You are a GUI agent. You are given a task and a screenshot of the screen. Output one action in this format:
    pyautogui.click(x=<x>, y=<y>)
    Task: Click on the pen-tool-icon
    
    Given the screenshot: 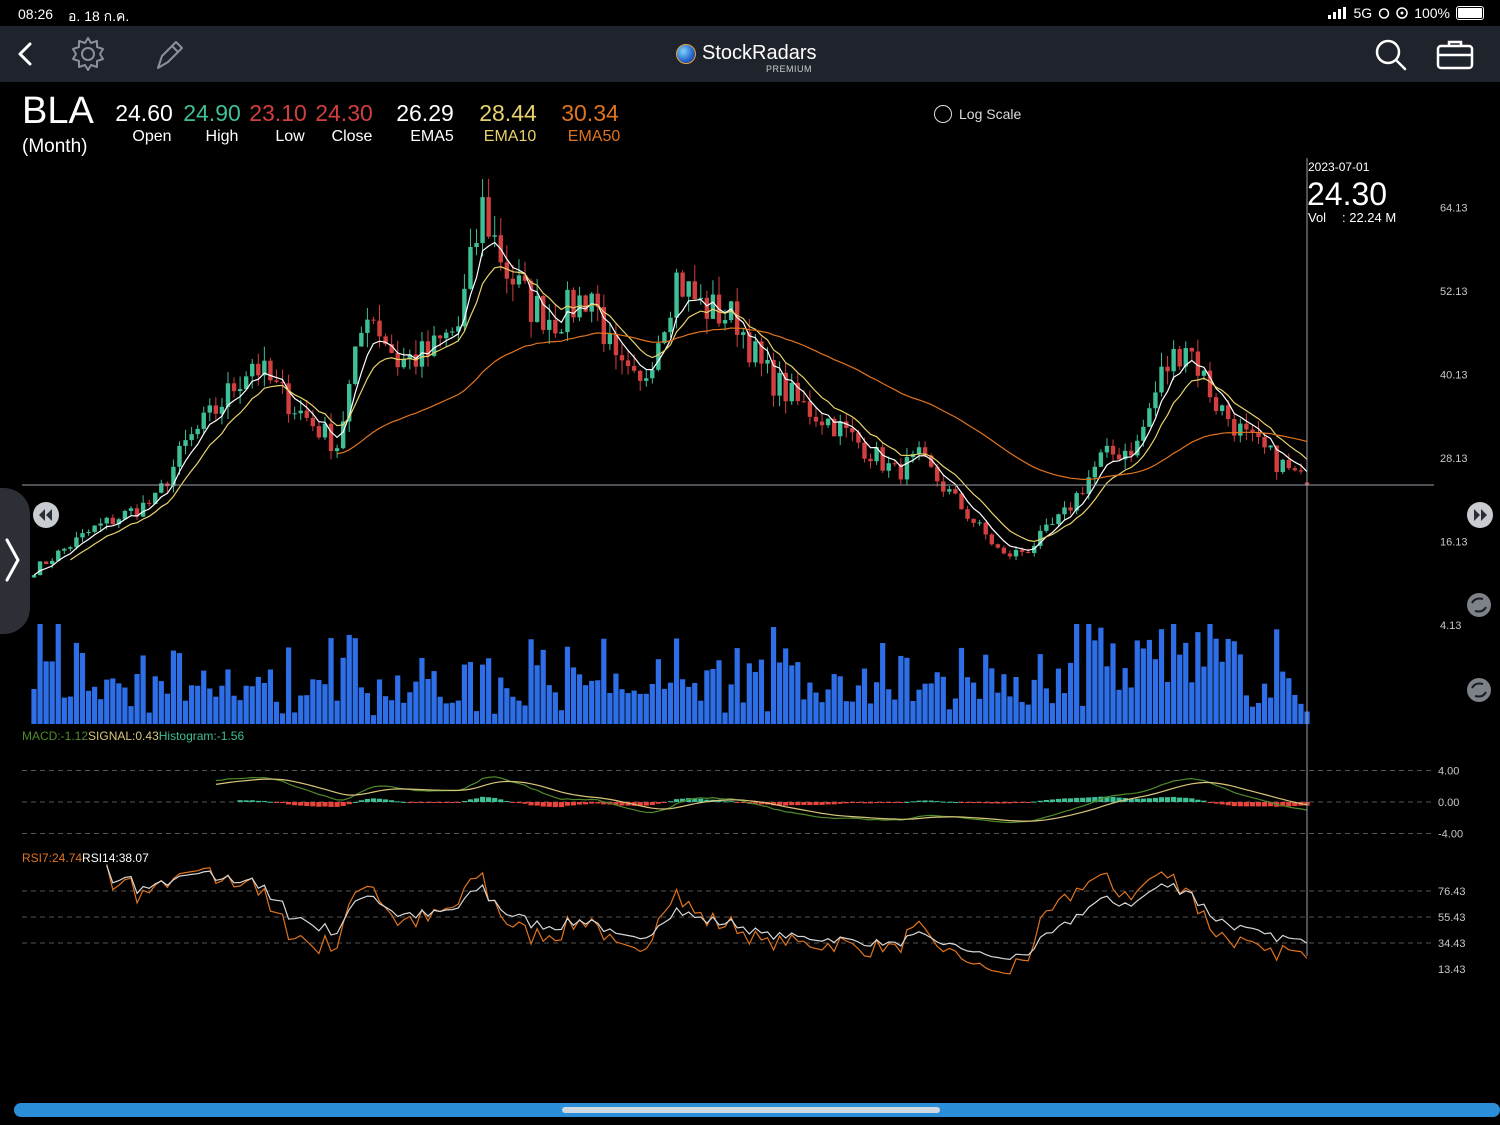 What is the action you would take?
    pyautogui.click(x=170, y=54)
    